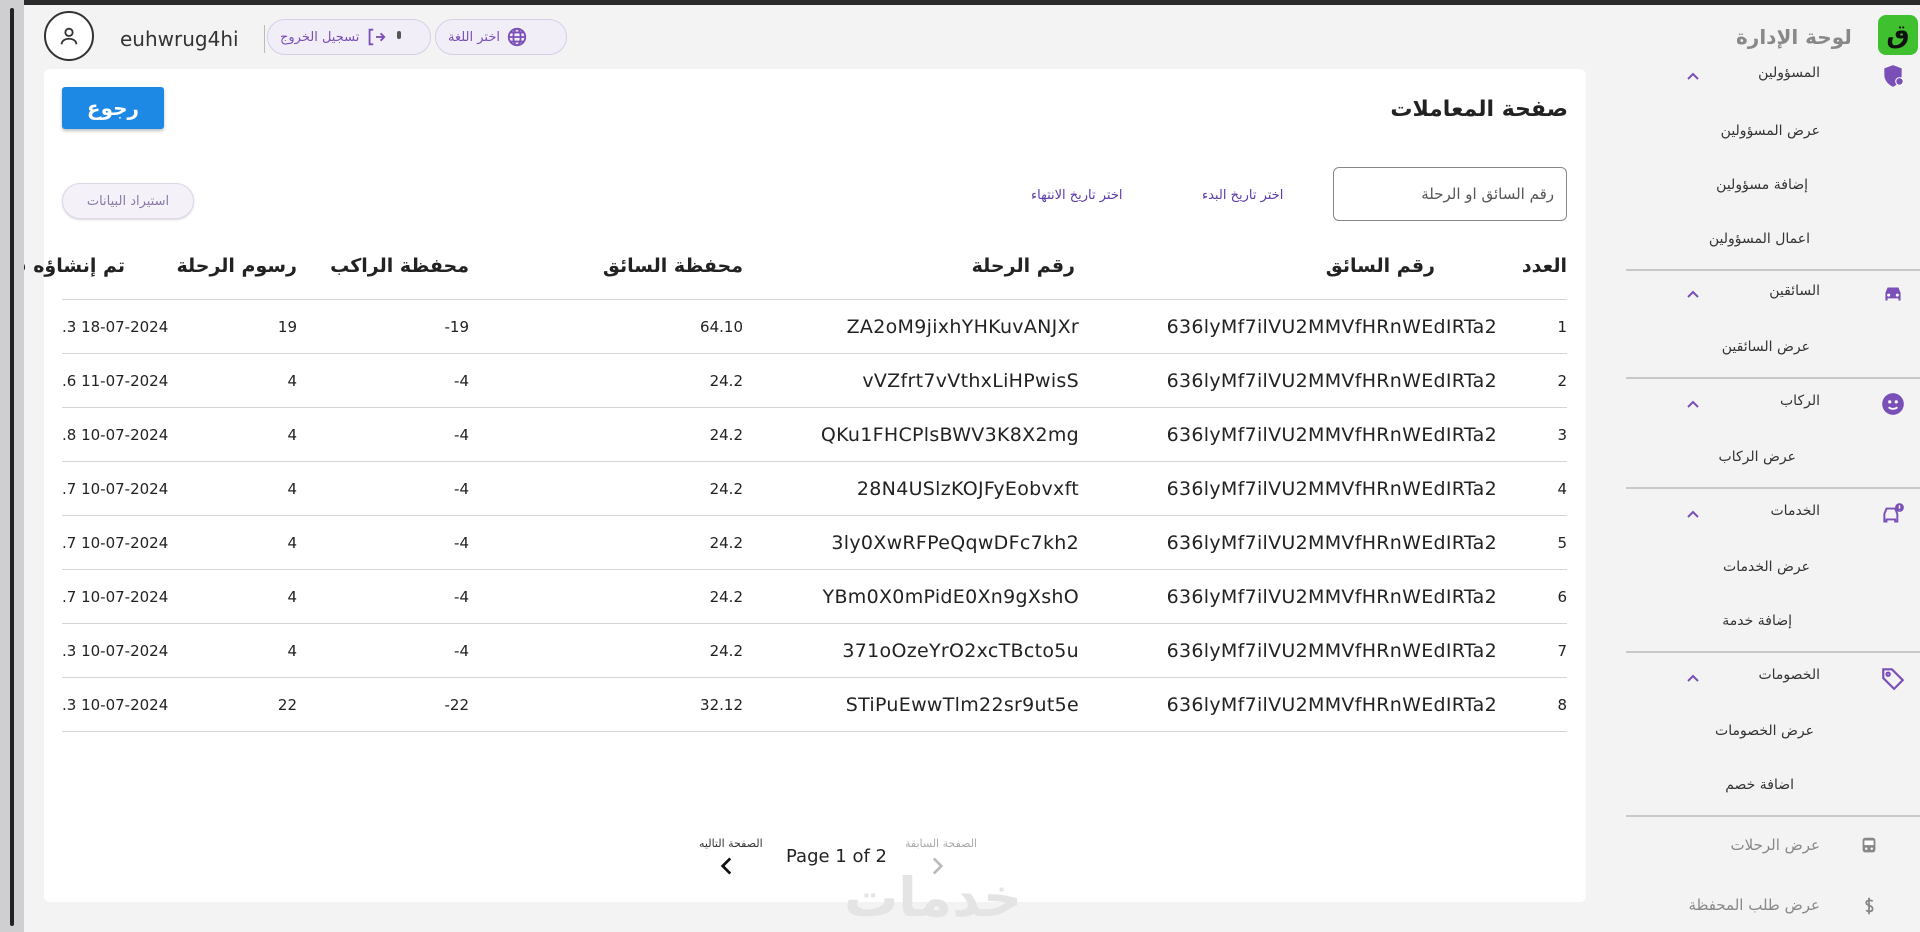 The image size is (1920, 932). What do you see at coordinates (1789, 73) in the screenshot?
I see `section-label: المسؤولين` at bounding box center [1789, 73].